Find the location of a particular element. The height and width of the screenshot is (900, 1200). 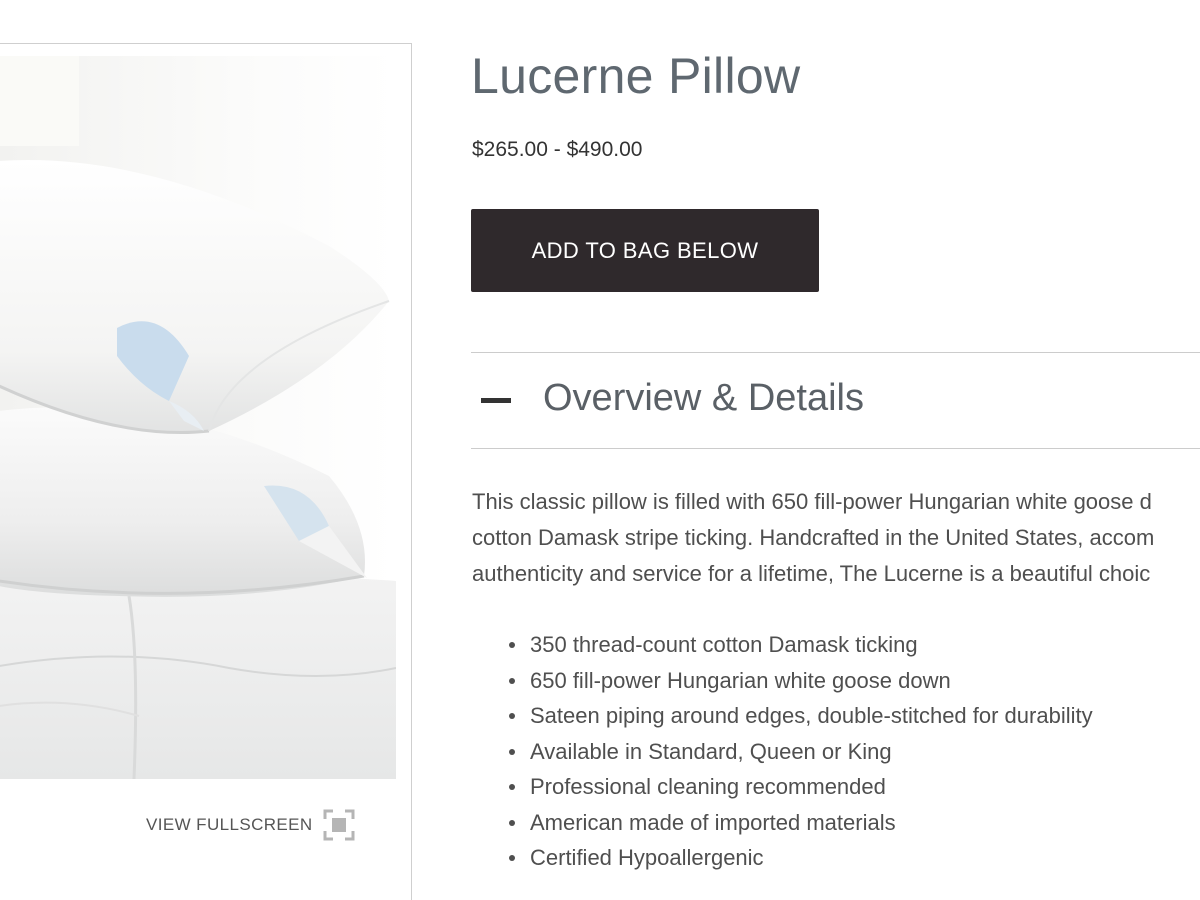

overview-accordion-toggle: Overview & Details is located at coordinates (835, 400).